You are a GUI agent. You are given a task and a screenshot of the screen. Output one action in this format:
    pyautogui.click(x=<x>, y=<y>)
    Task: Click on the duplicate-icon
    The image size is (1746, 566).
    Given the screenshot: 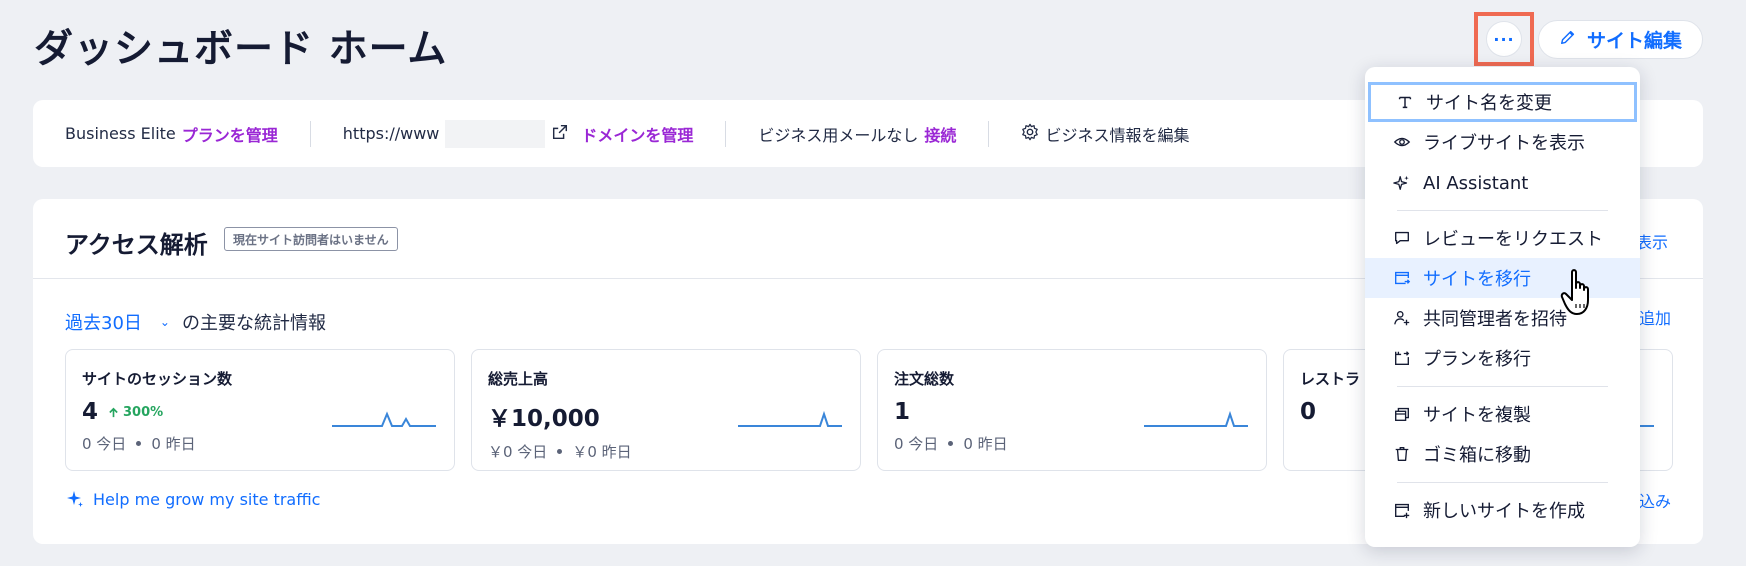 What is the action you would take?
    pyautogui.click(x=1402, y=414)
    